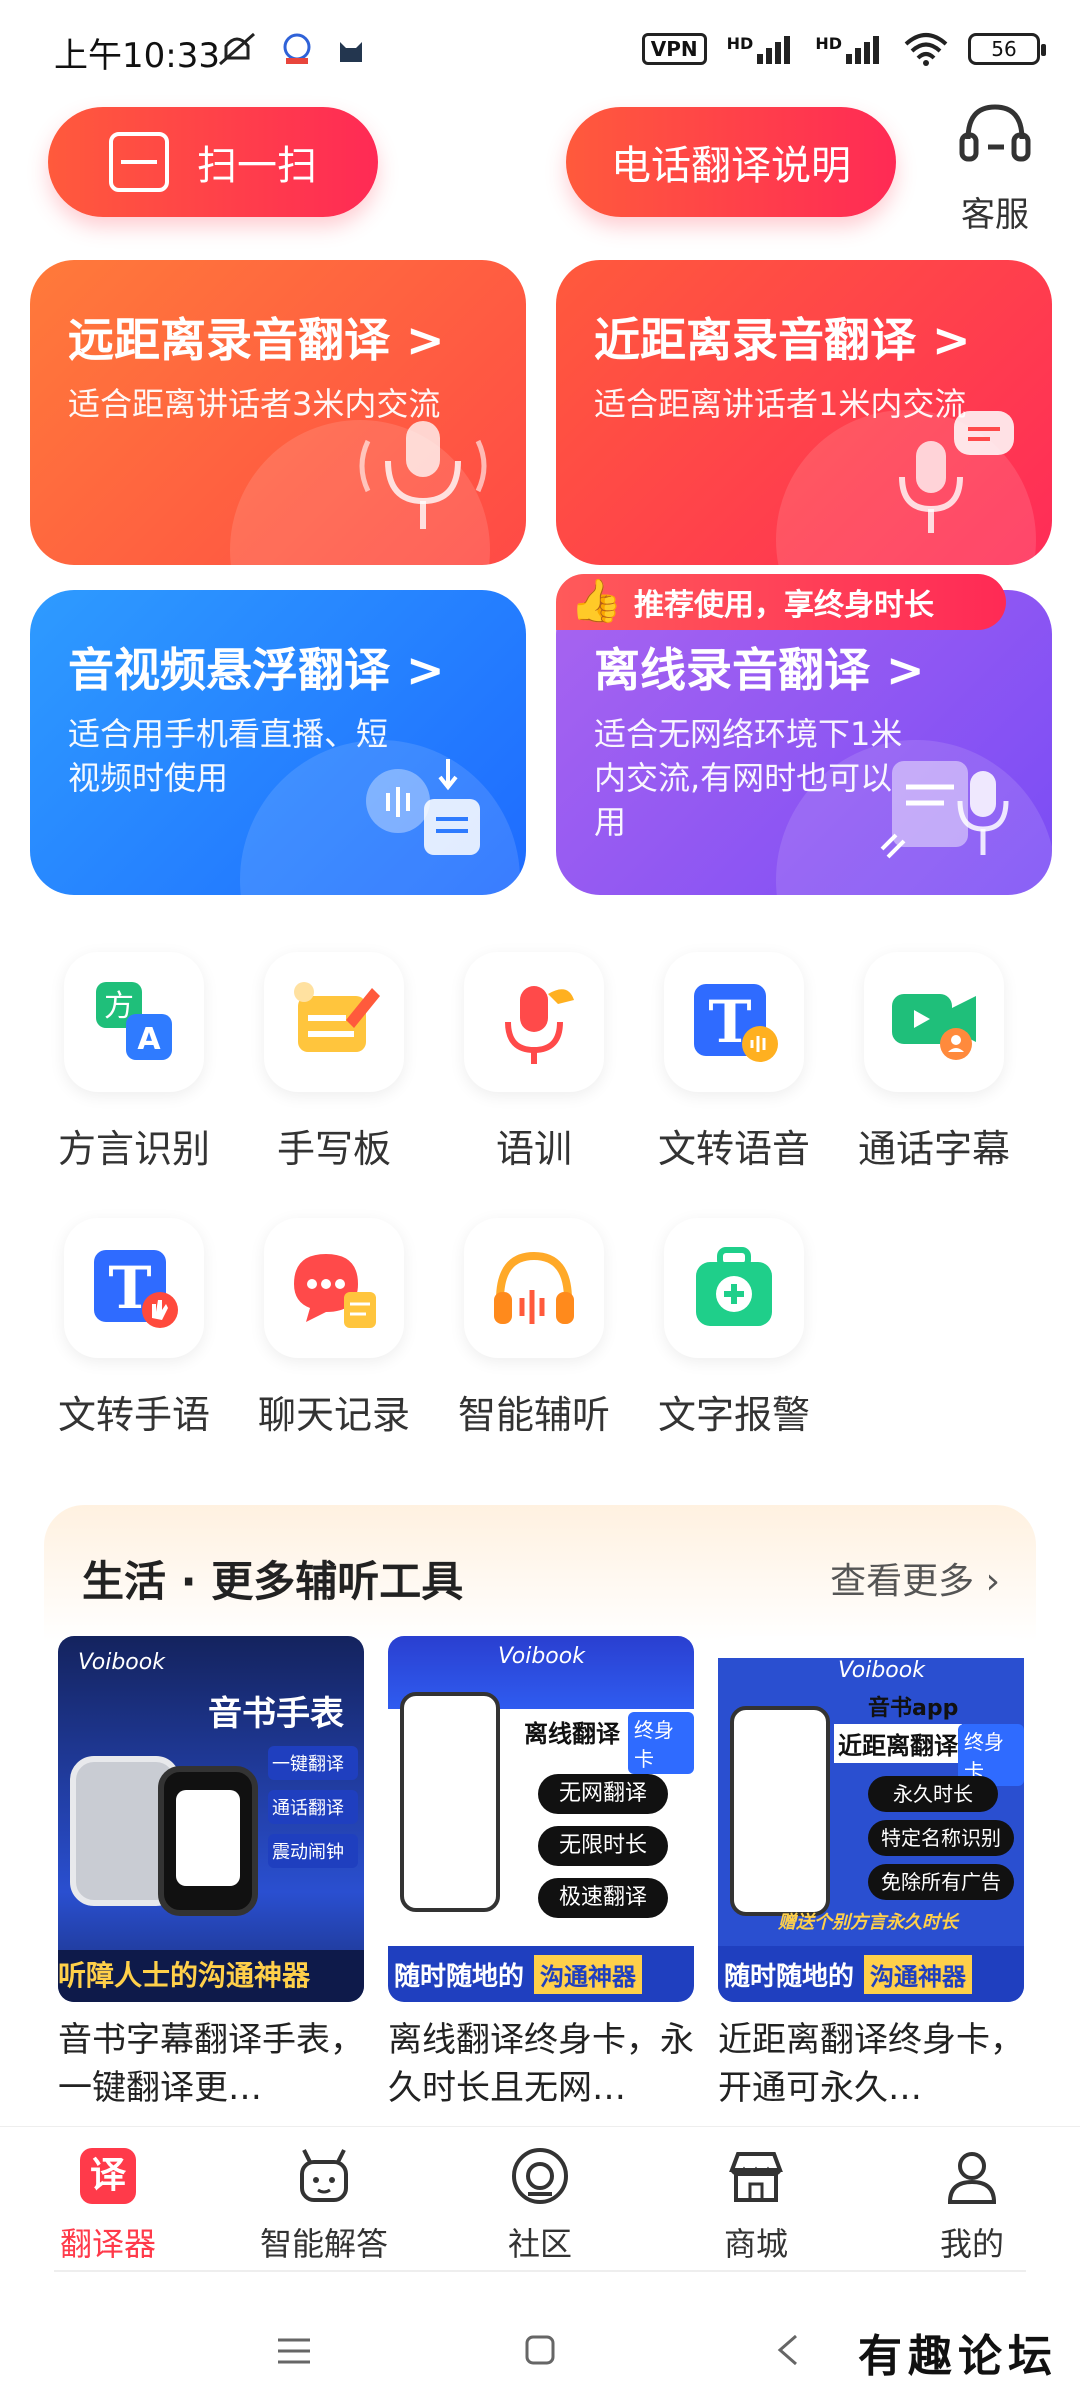 The height and width of the screenshot is (2400, 1080). Describe the element at coordinates (788, 2350) in the screenshot. I see `back-icon` at that location.